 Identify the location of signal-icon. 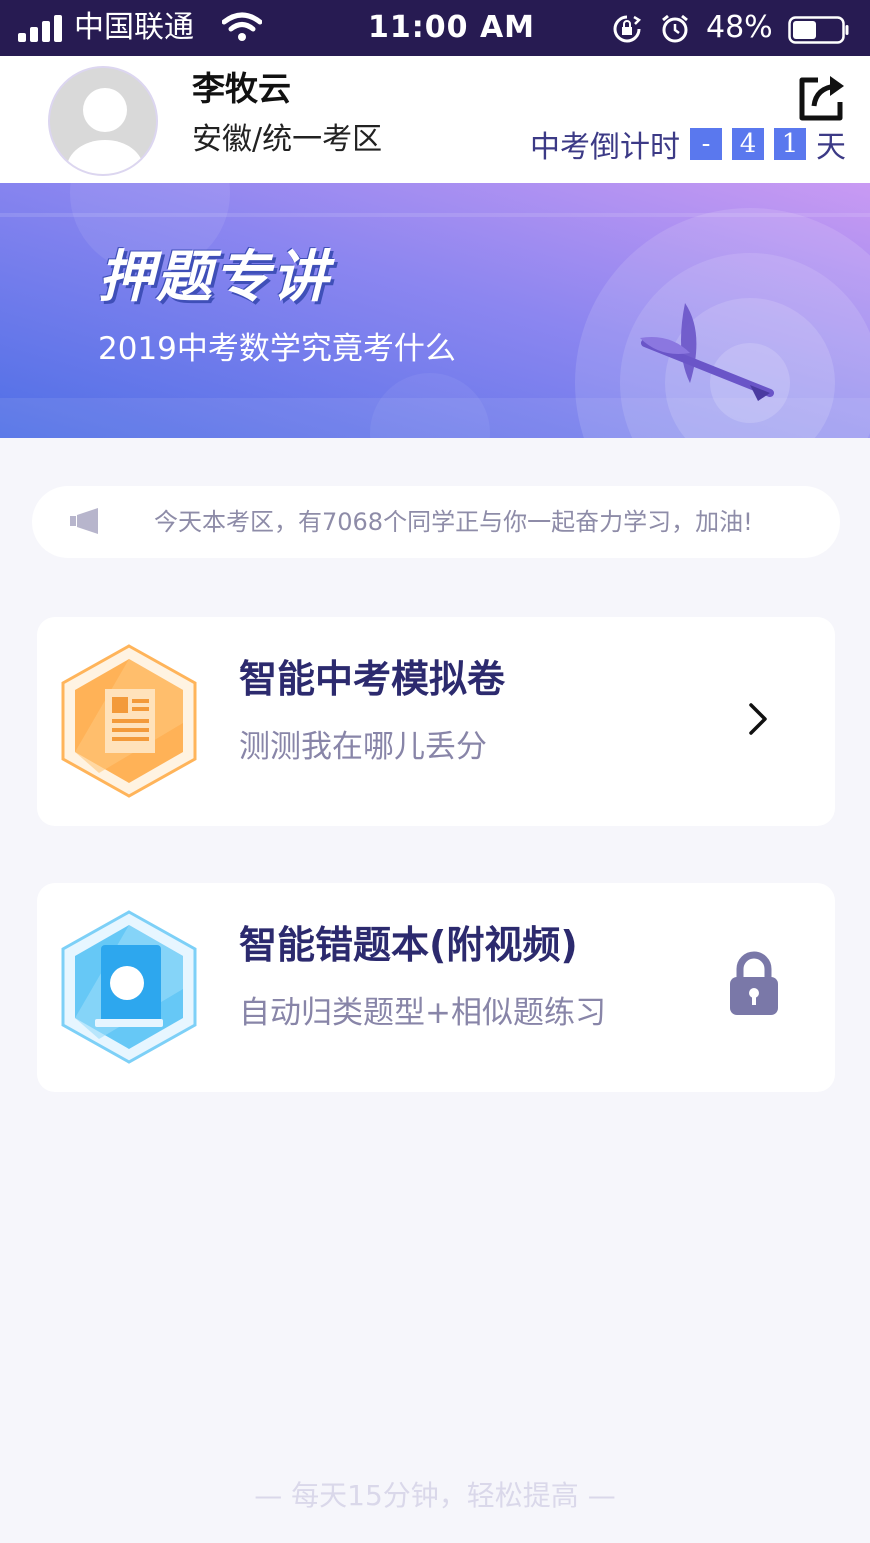
(41, 28).